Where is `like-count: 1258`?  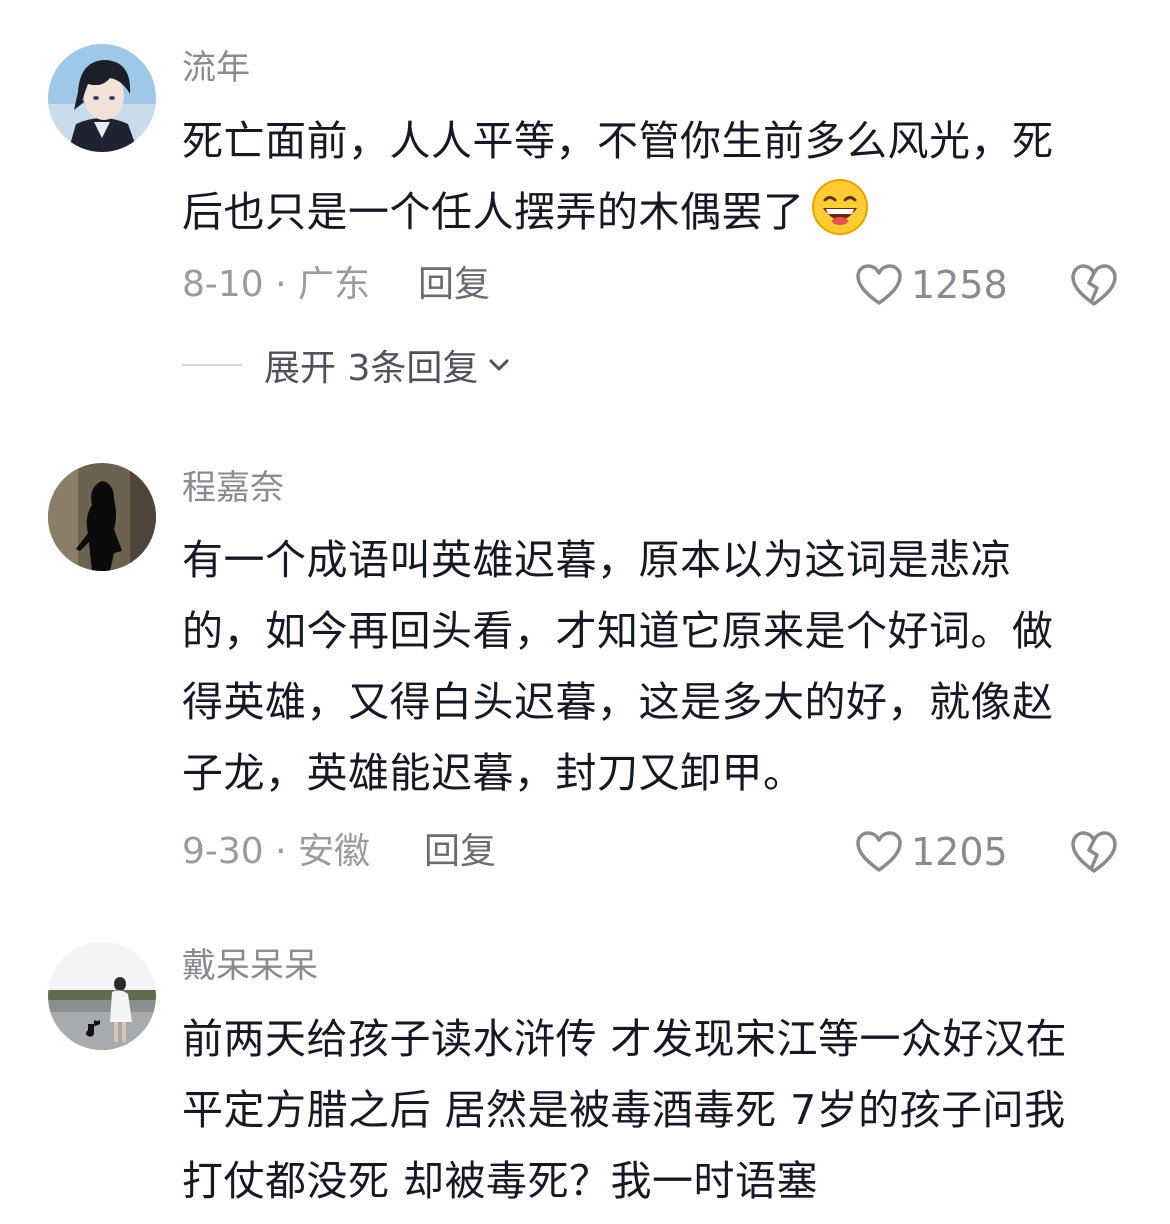 like-count: 1258 is located at coordinates (959, 285).